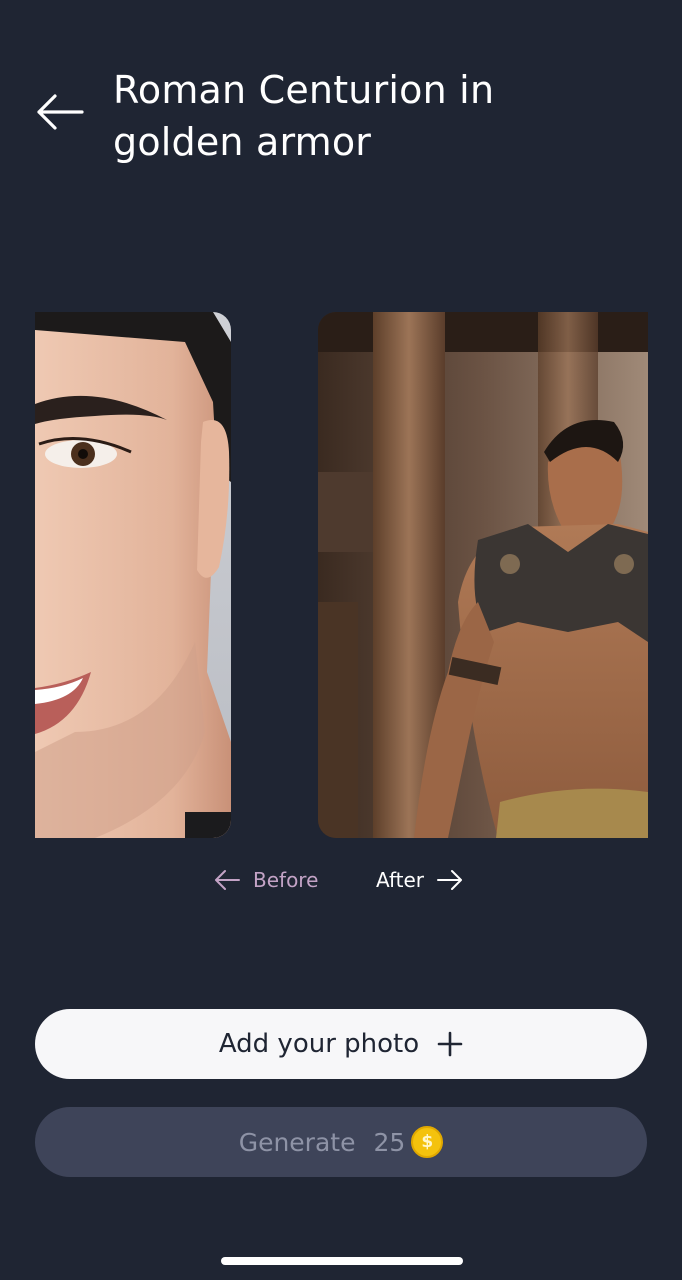 Image resolution: width=682 pixels, height=1280 pixels. I want to click on add-photo-label: Add your photo, so click(319, 1044).